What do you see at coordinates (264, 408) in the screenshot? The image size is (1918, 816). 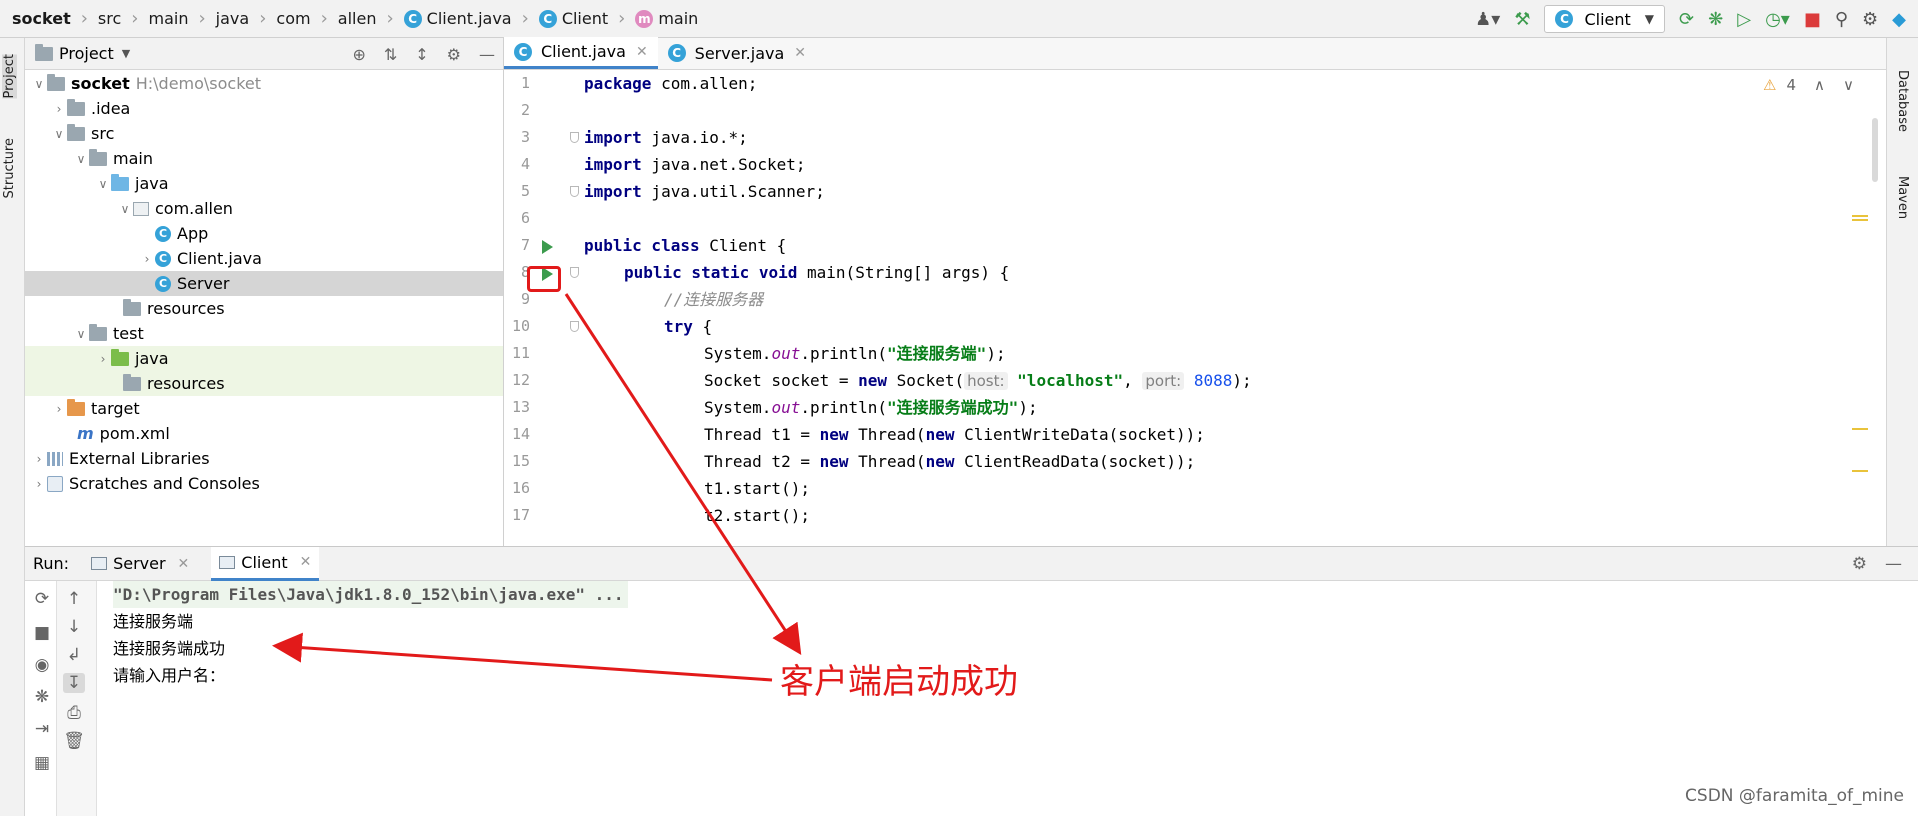 I see `tree-item-target: › target` at bounding box center [264, 408].